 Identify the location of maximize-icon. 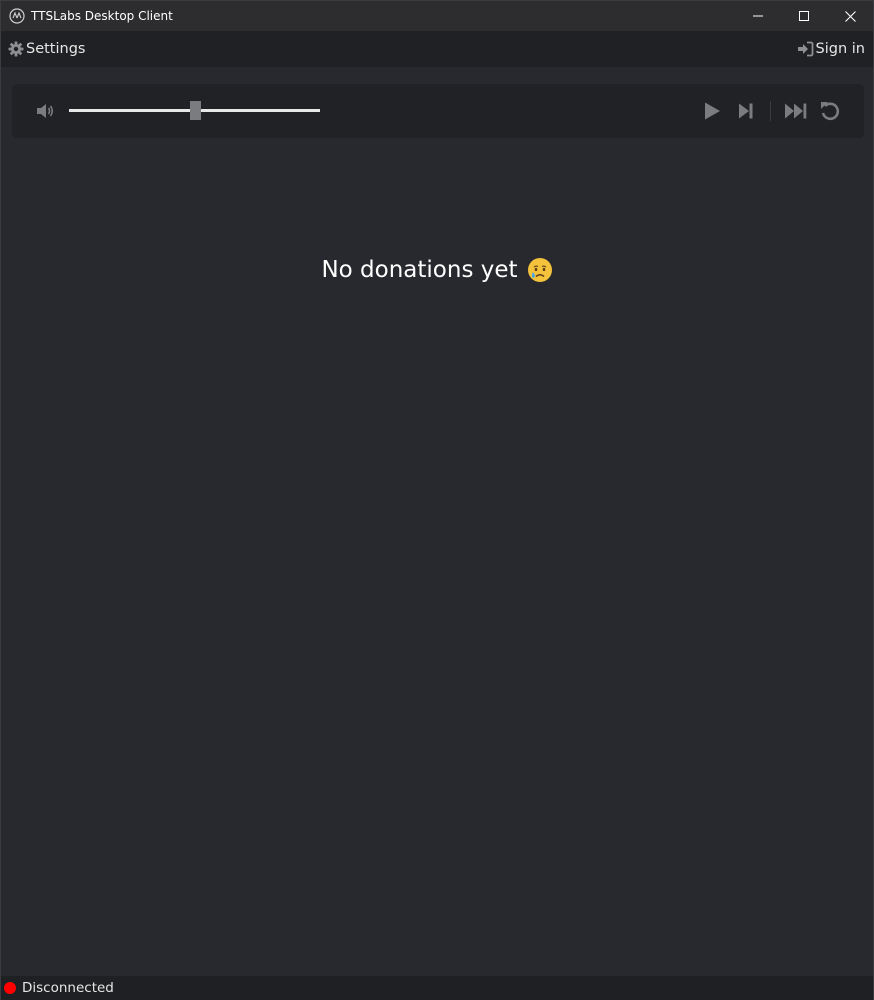
(804, 16).